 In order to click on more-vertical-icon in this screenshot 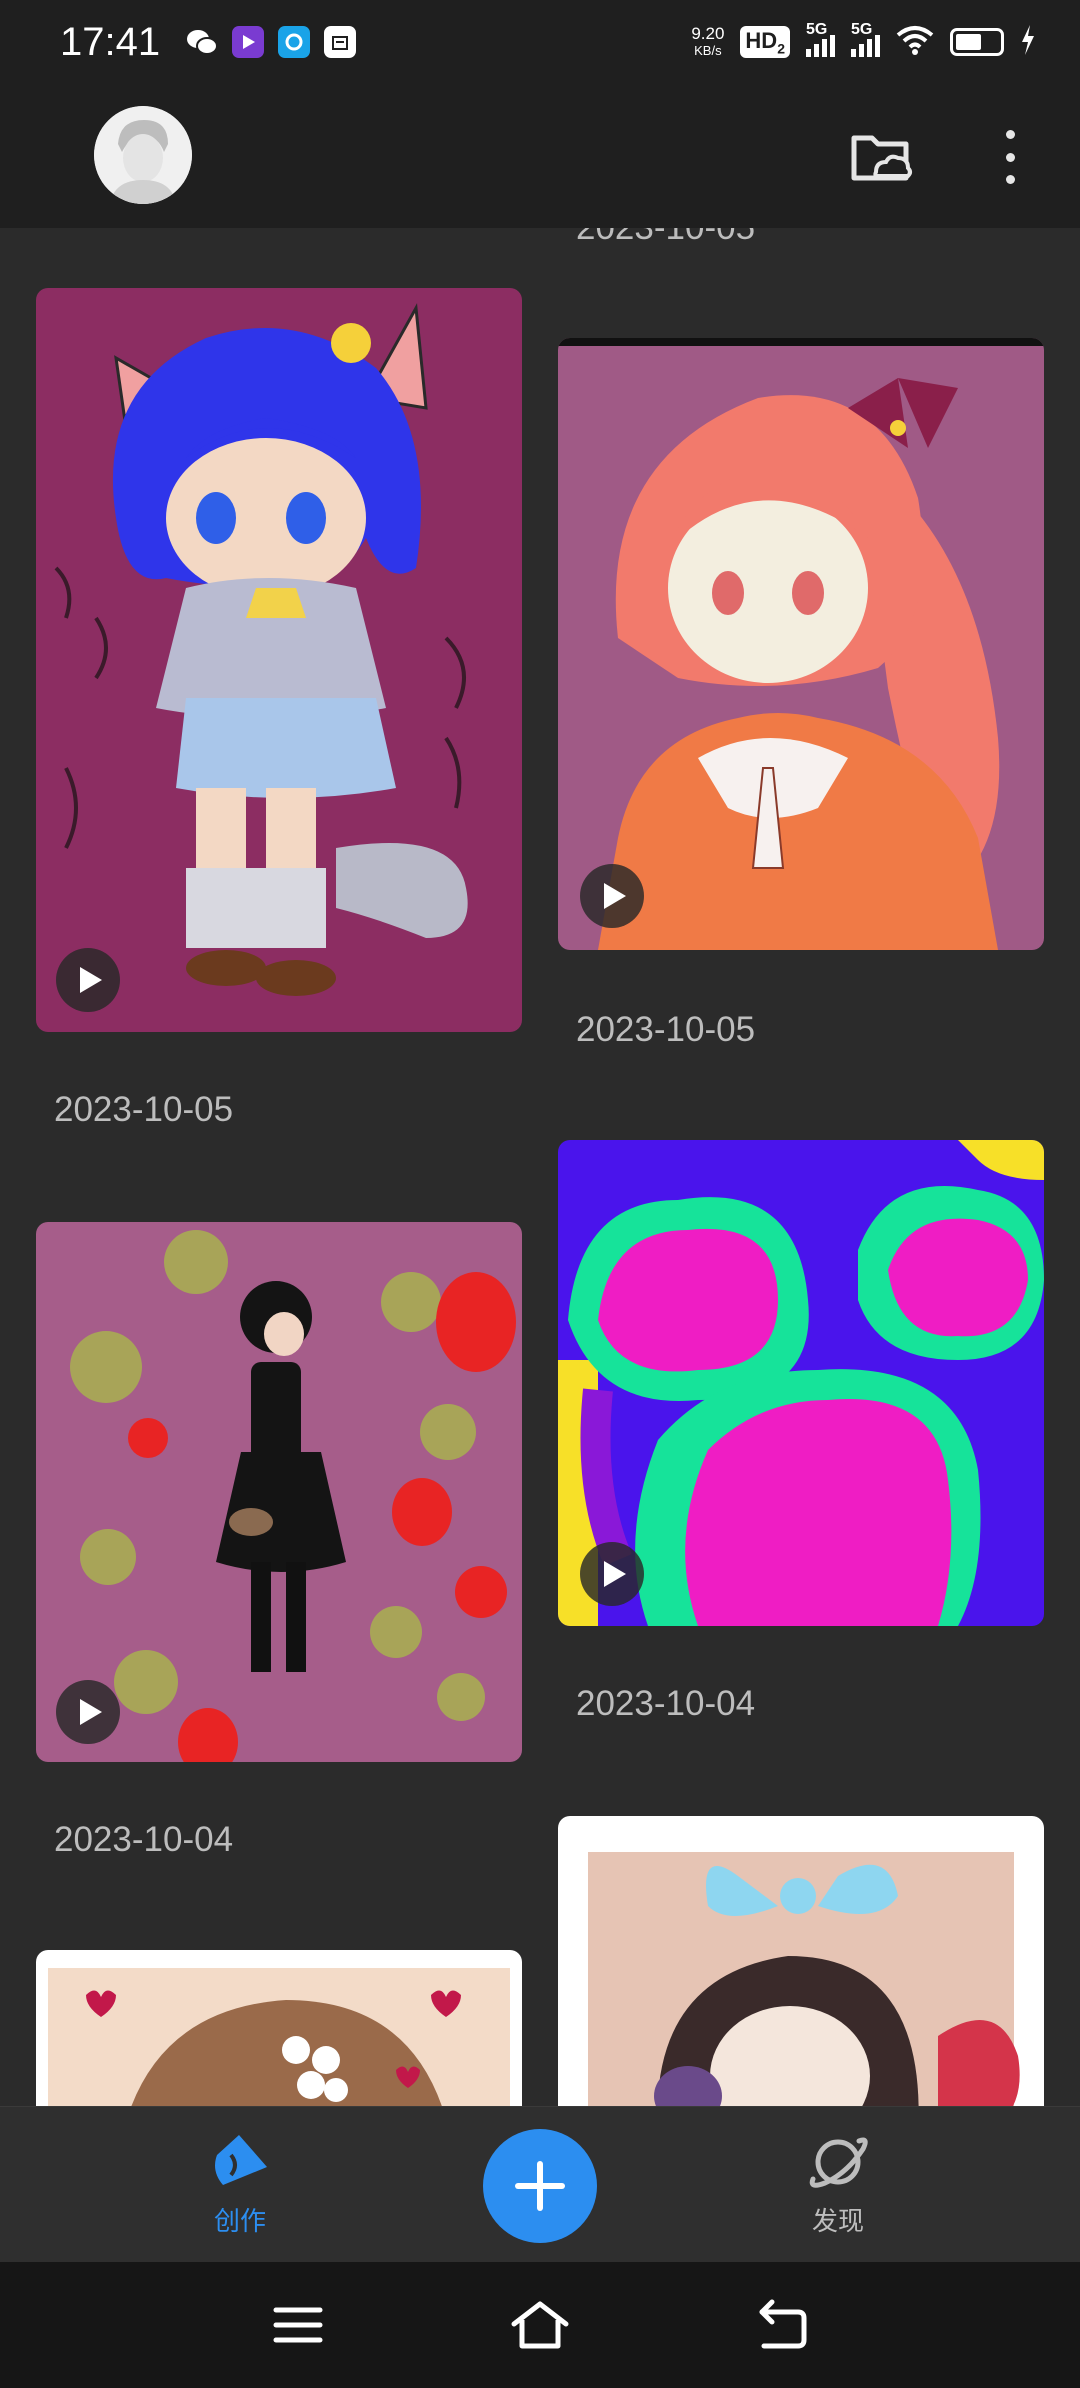, I will do `click(1010, 157)`.